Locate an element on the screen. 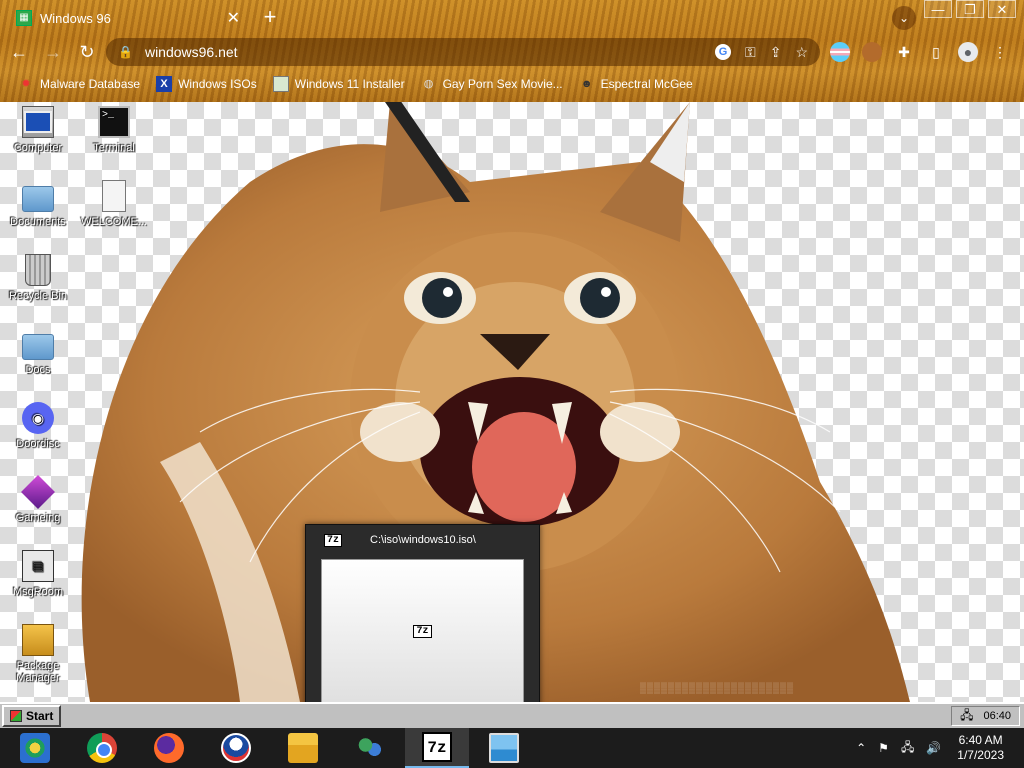 The image size is (1024, 768). key-icon: ⚿ is located at coordinates (750, 52).